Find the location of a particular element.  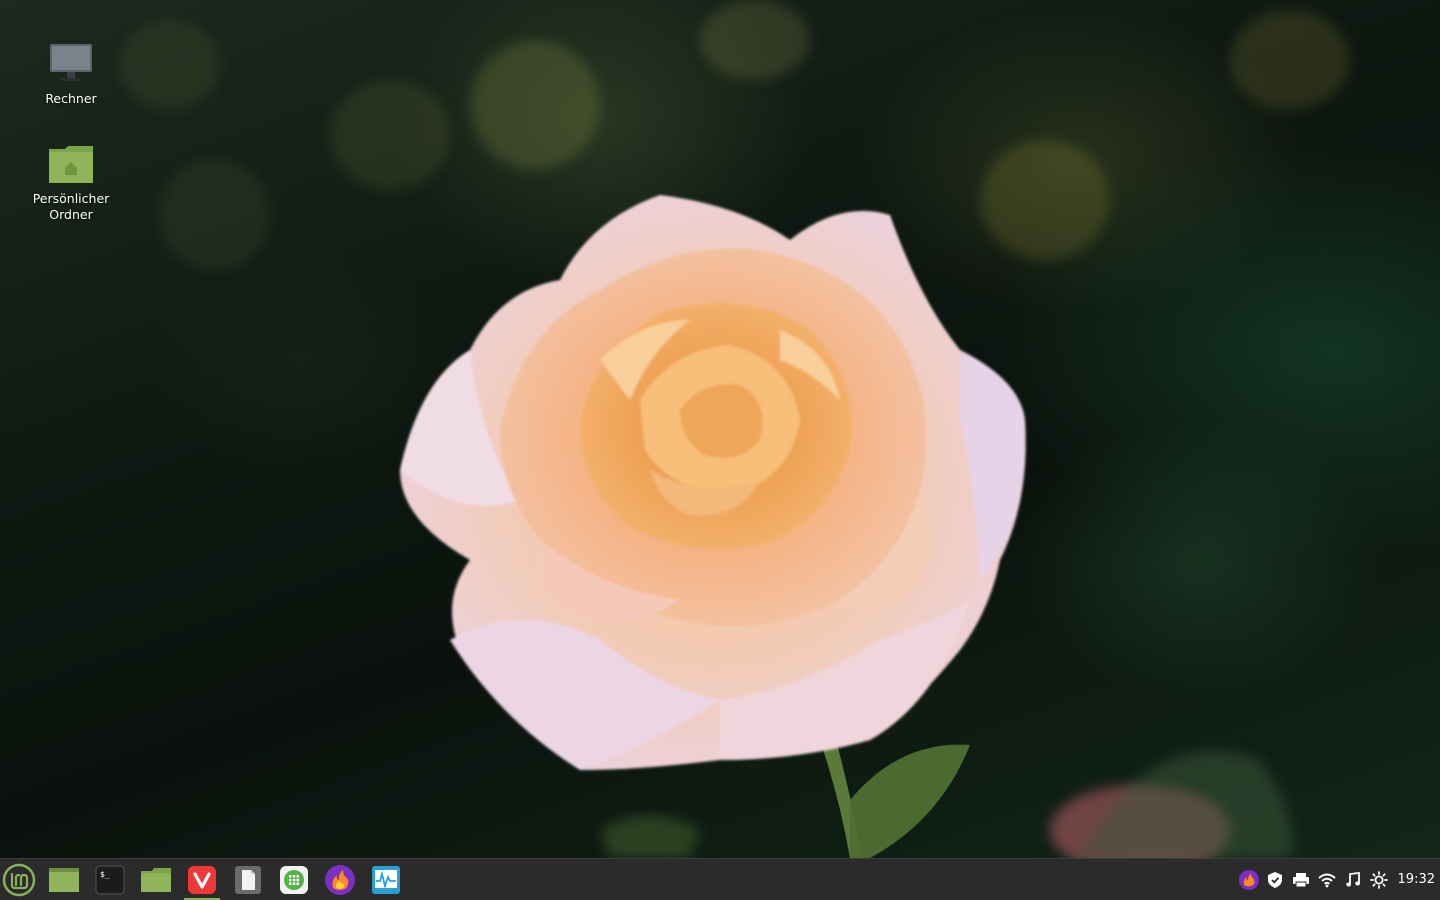

firefox-tray-icon is located at coordinates (1248, 879).